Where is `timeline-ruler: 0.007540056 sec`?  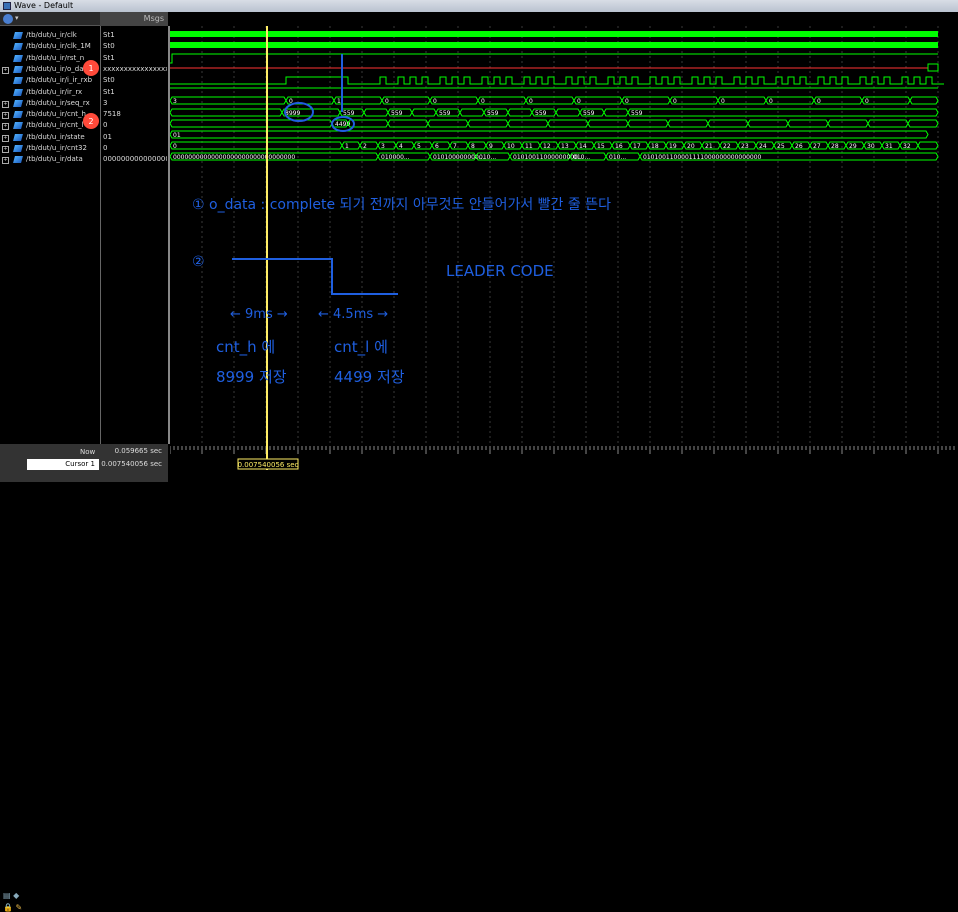
timeline-ruler: 0.007540056 sec is located at coordinates (564, 463).